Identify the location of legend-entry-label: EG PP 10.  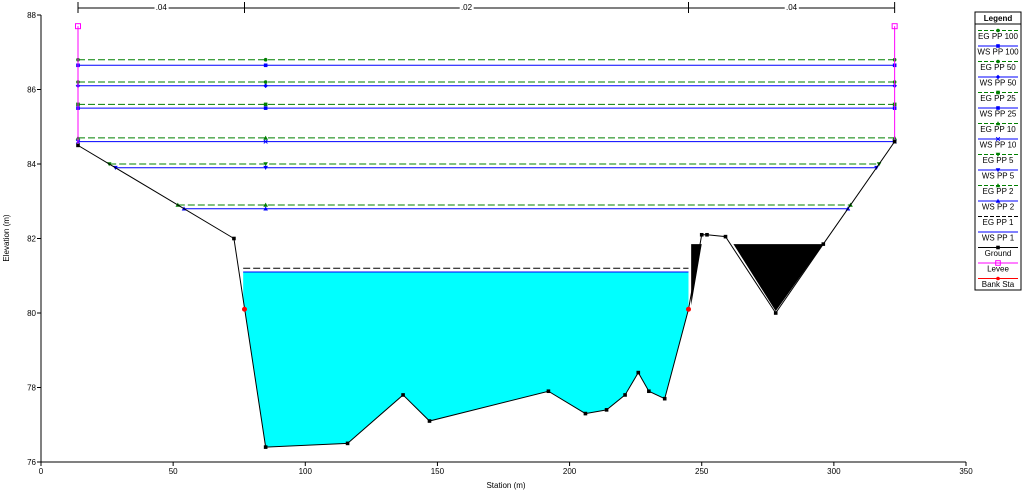
(998, 129).